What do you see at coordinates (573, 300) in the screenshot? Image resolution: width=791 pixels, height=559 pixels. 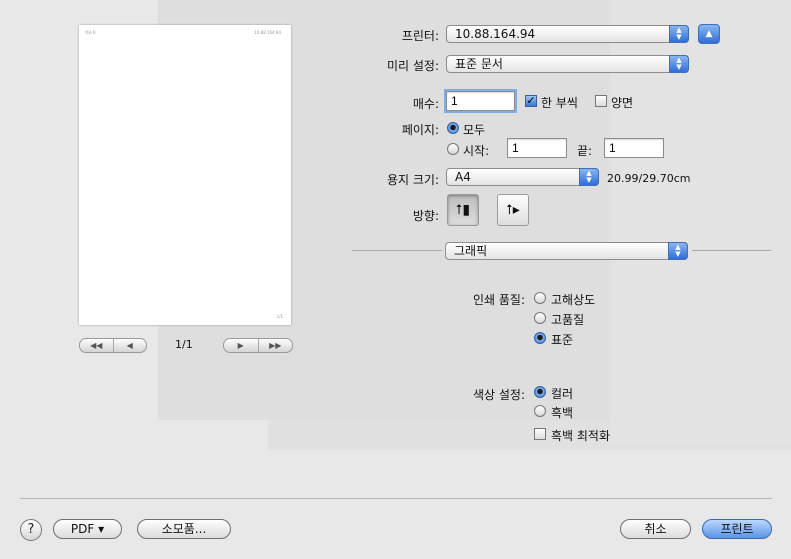 I see `quality-high-res-label: 고해상도` at bounding box center [573, 300].